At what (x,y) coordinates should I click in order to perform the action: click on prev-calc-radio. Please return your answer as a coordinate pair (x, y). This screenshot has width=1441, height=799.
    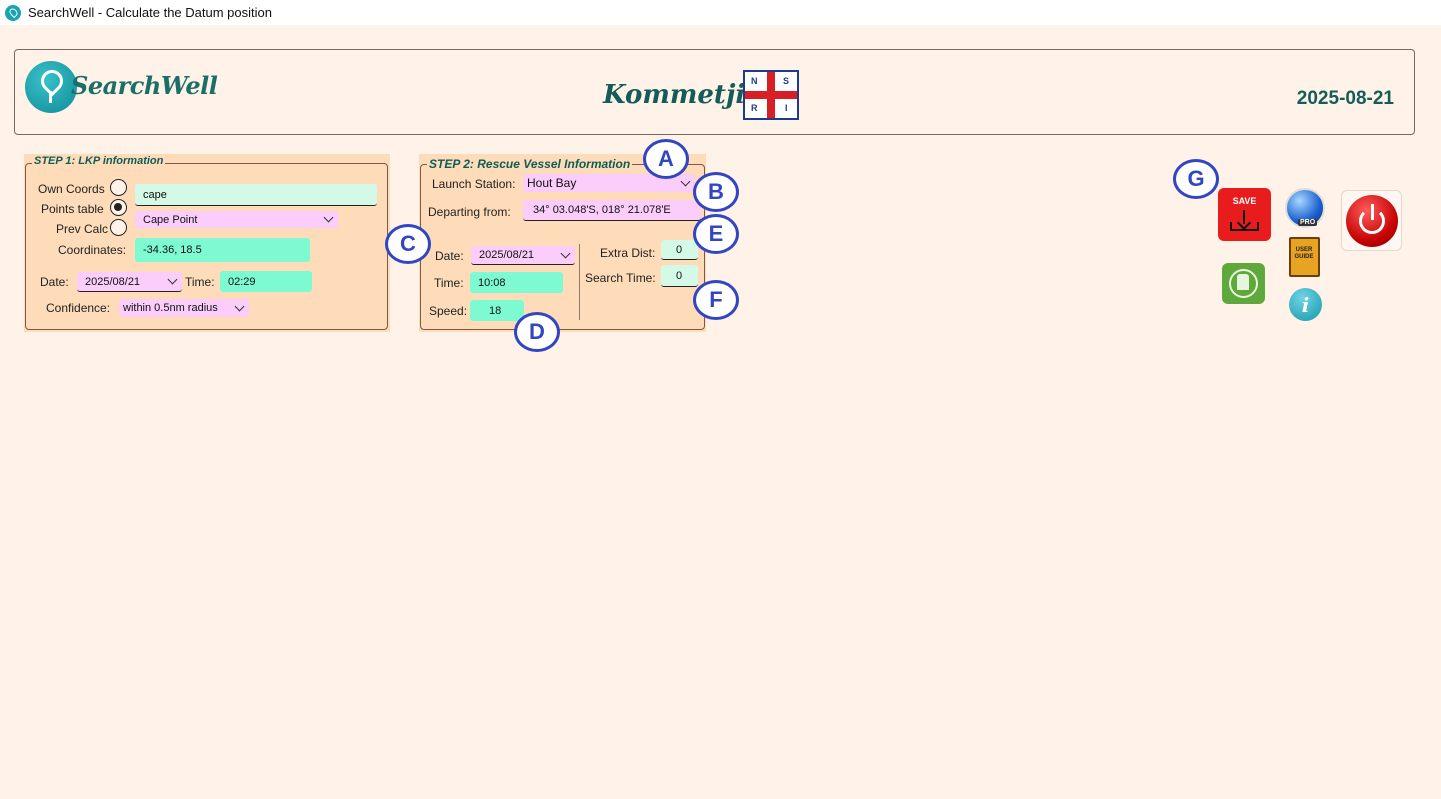
    Looking at the image, I should click on (118, 227).